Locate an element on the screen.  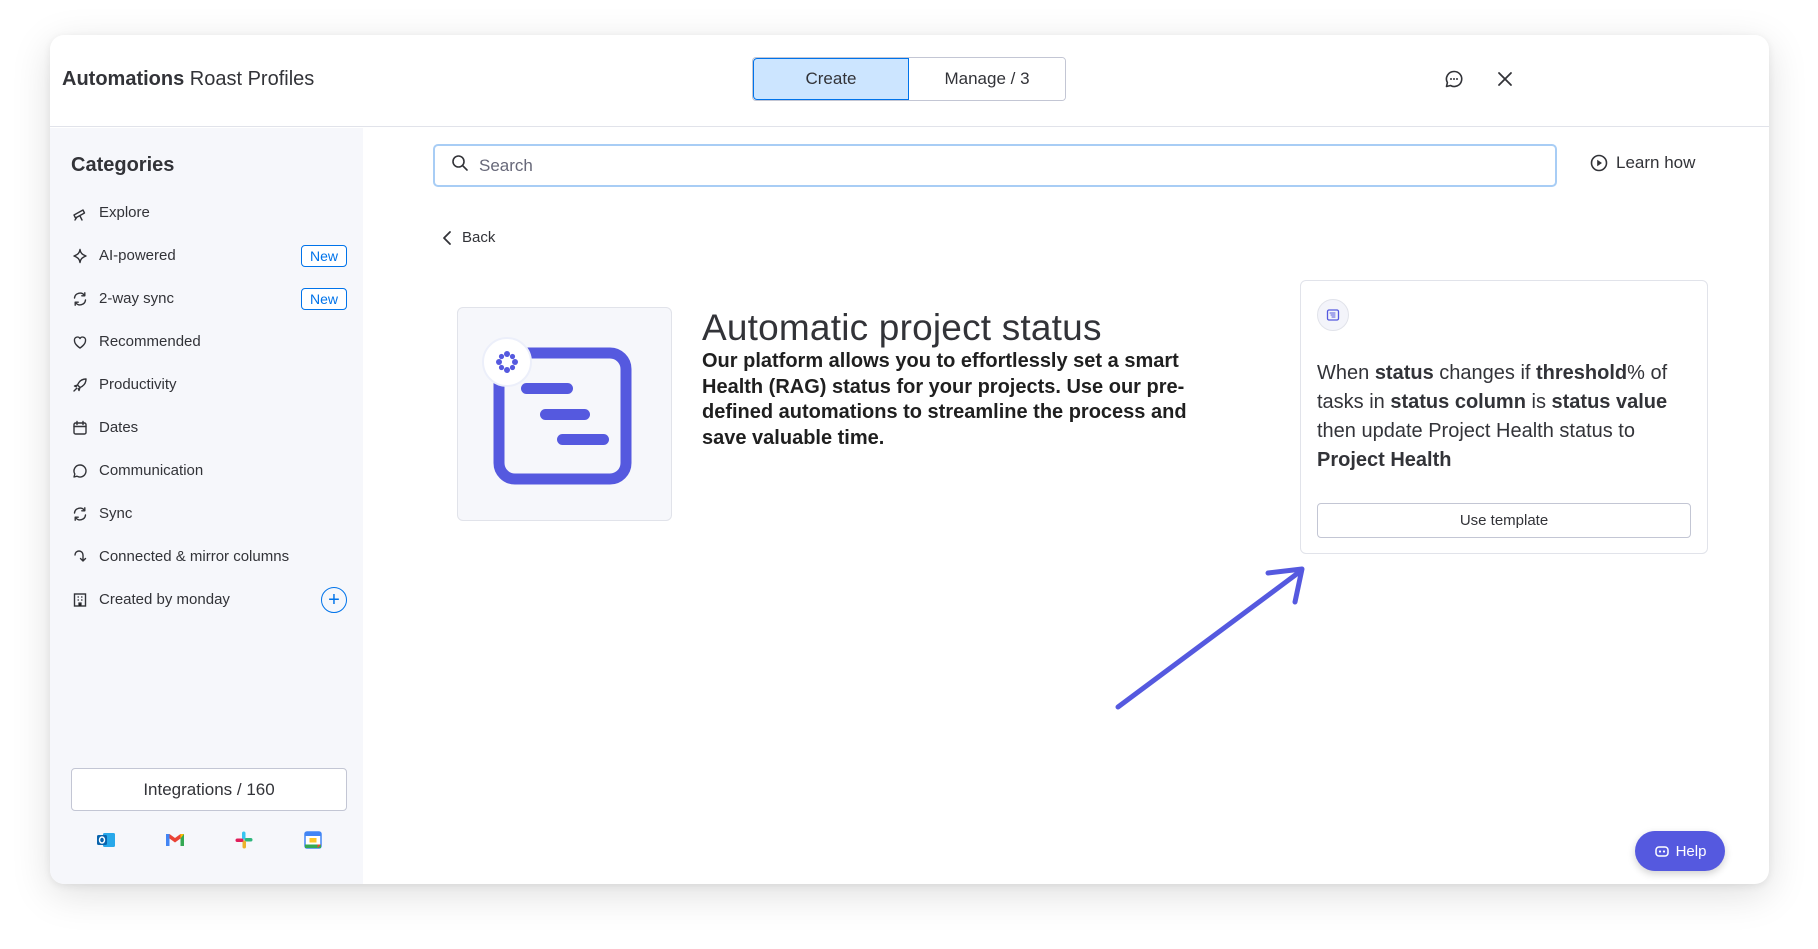
heart-icon is located at coordinates (80, 342).